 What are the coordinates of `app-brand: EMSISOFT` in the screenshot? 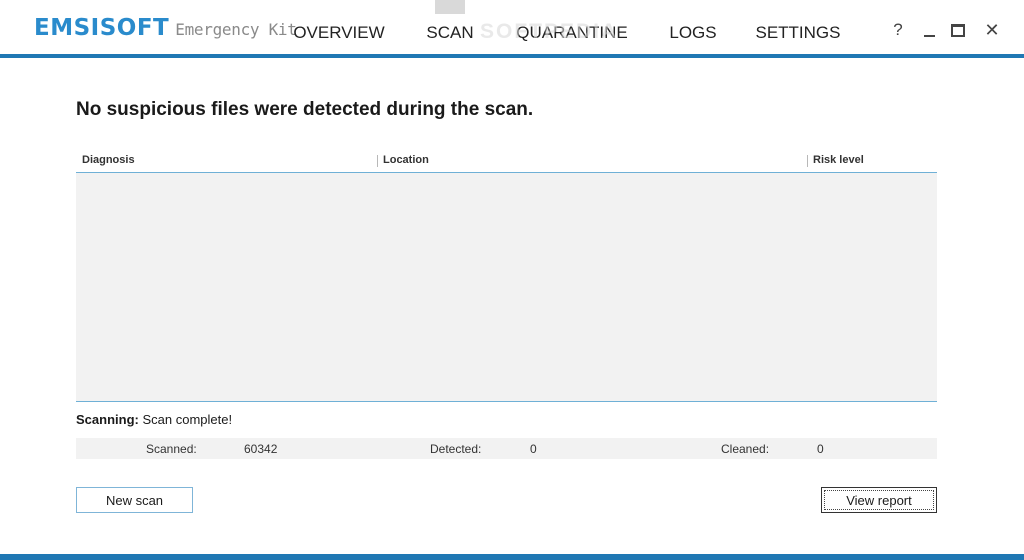 It's located at (102, 28).